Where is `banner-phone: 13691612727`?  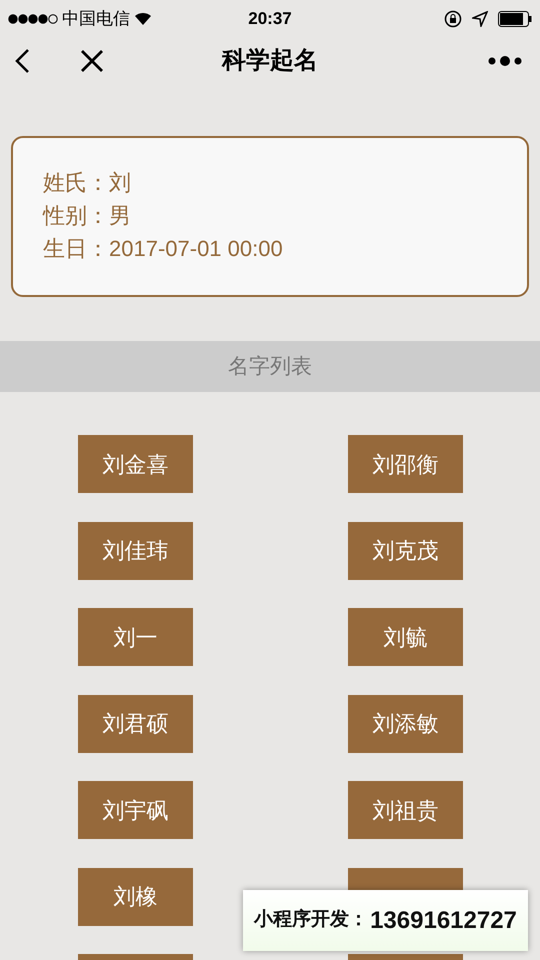
banner-phone: 13691612727 is located at coordinates (443, 921).